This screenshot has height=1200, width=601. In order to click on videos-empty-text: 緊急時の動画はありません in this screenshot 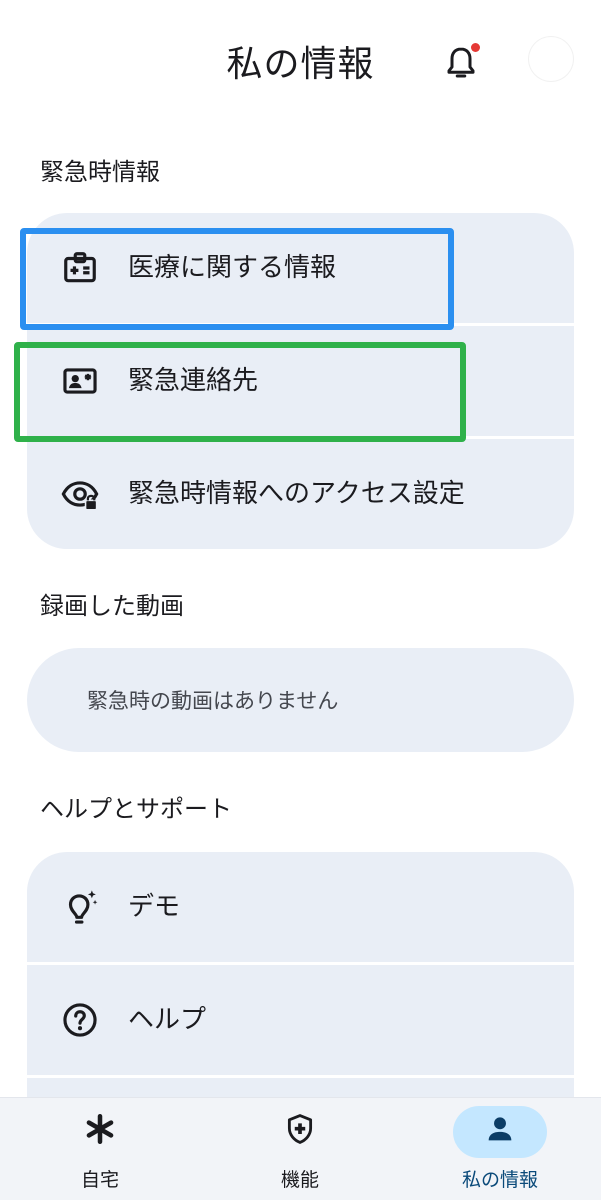, I will do `click(213, 701)`.